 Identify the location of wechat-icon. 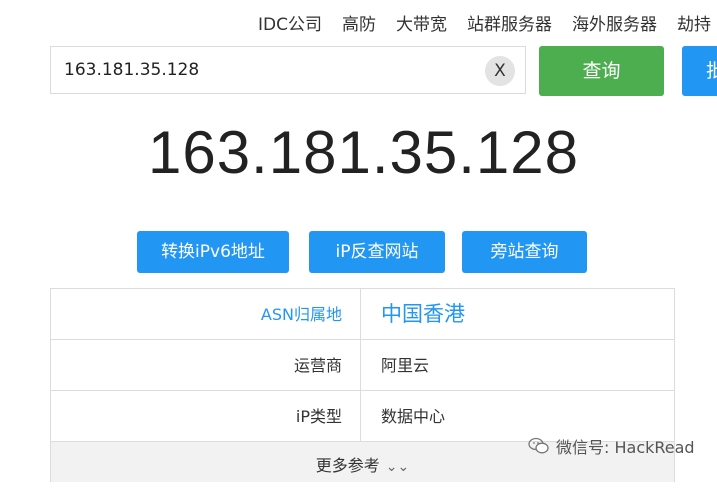
(539, 446).